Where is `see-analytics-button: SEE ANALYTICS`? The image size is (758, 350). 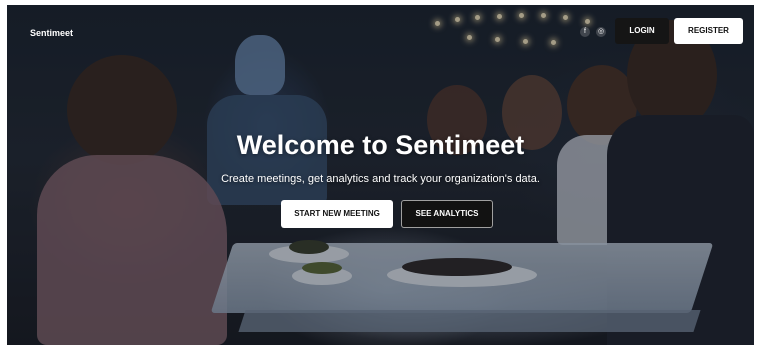 see-analytics-button: SEE ANALYTICS is located at coordinates (447, 214).